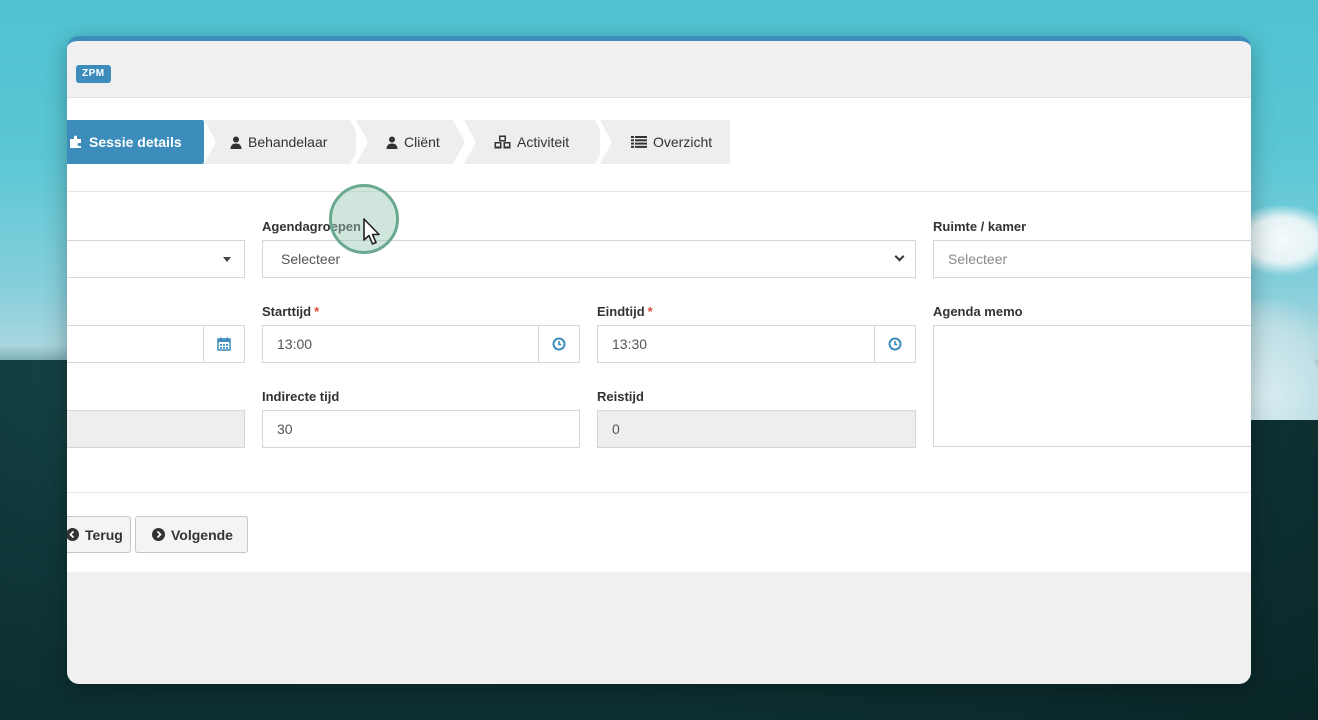  I want to click on next-button-label: Volgende, so click(202, 534).